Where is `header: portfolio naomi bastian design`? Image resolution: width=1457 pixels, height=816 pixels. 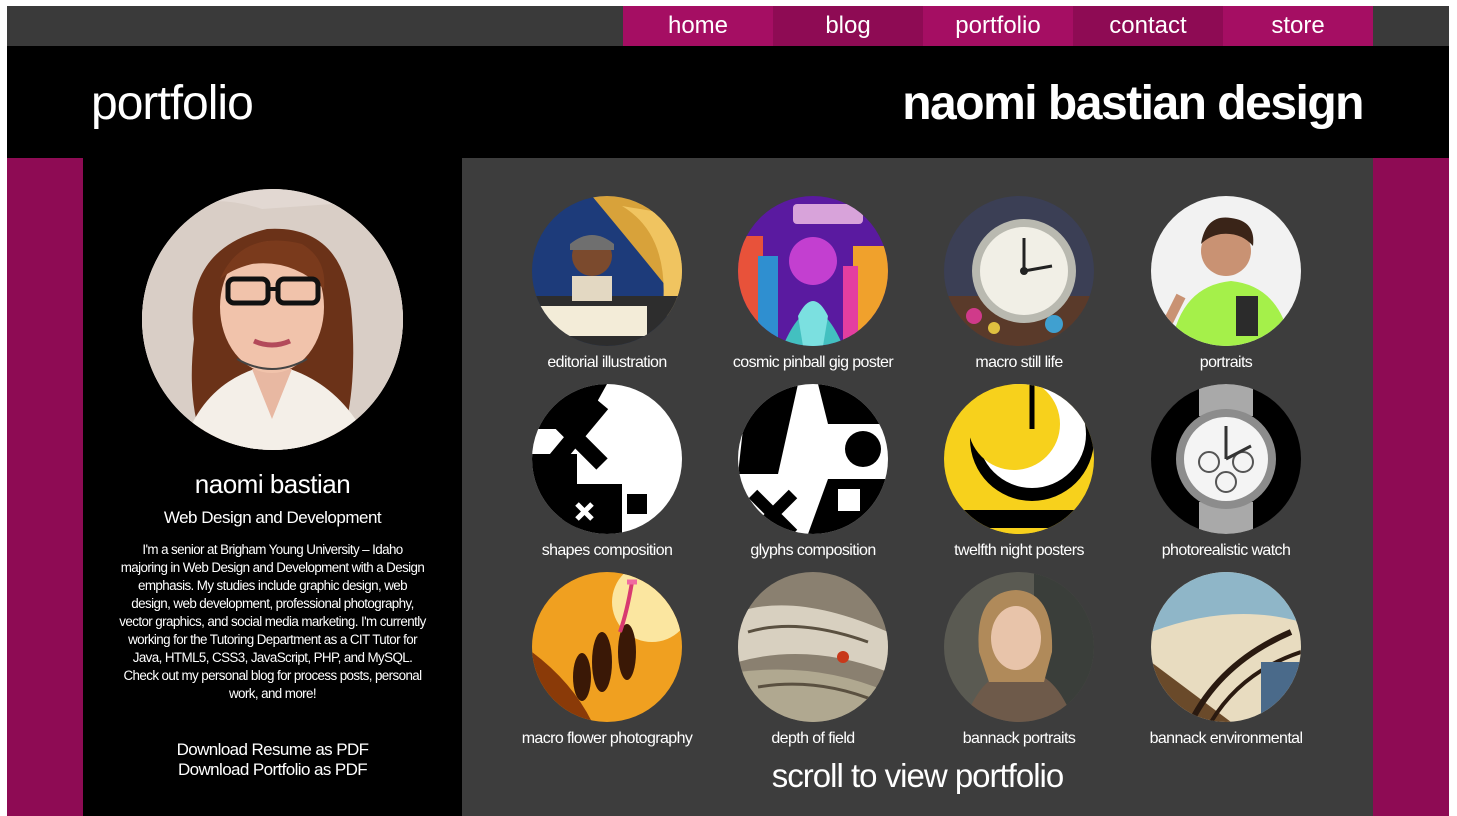
header: portfolio naomi bastian design is located at coordinates (728, 102).